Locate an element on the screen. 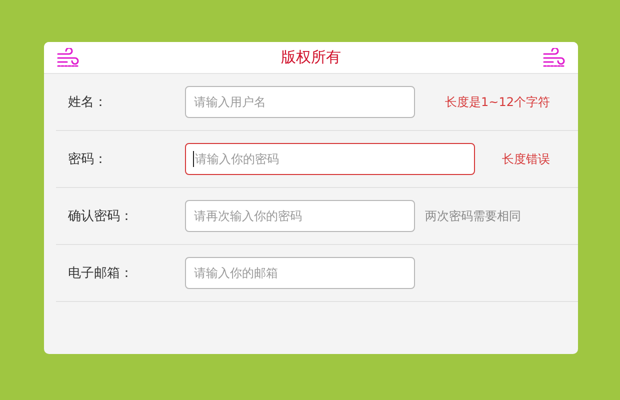 This screenshot has height=400, width=620. input-field: 请输入用户名 is located at coordinates (300, 102).